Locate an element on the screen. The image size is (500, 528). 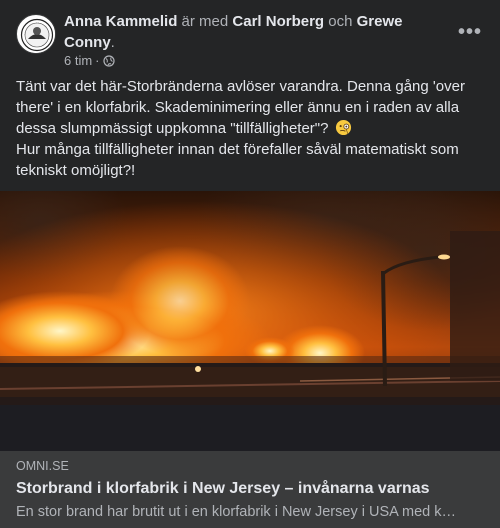
with-text: är med is located at coordinates (205, 21).